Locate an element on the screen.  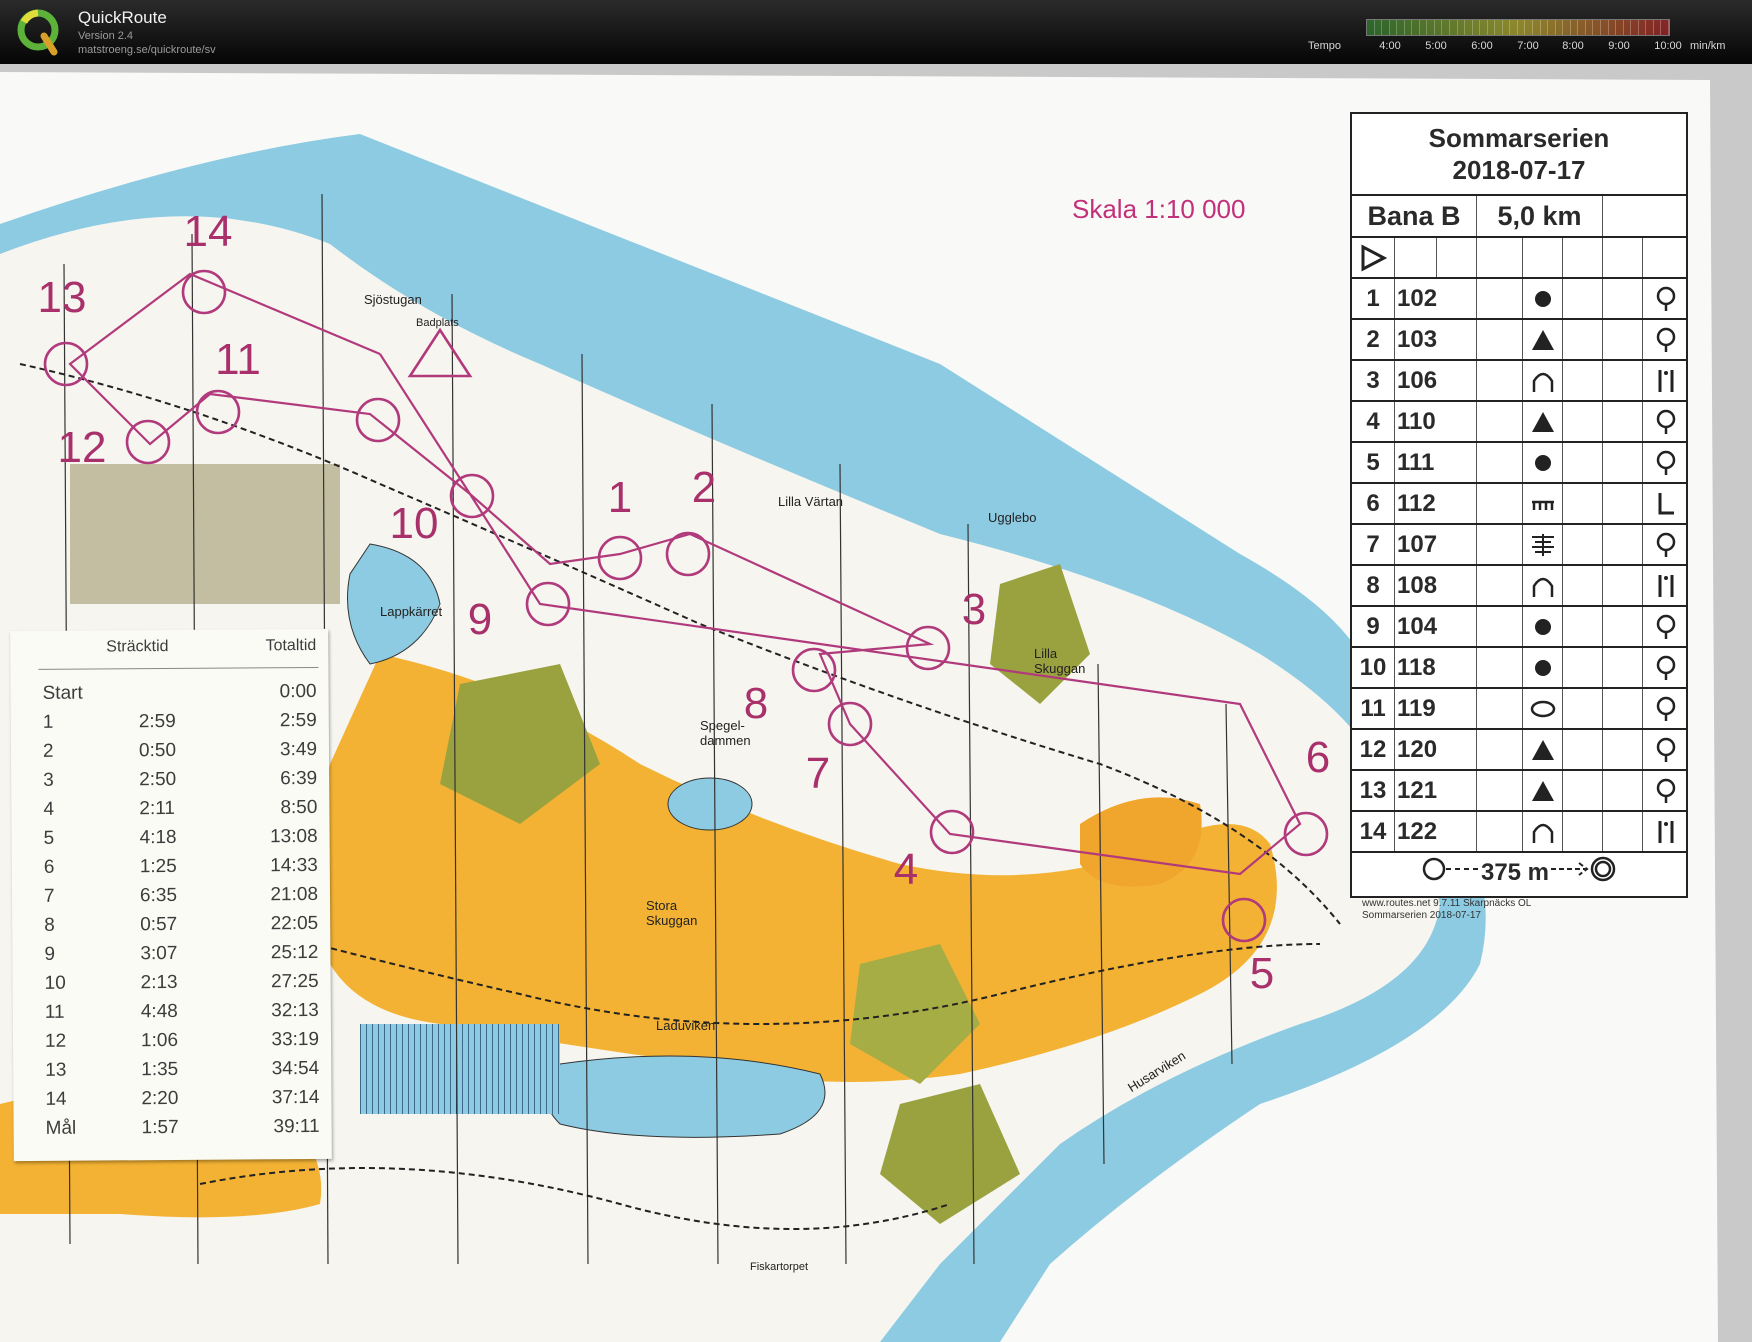
tempo-tick: 7:00 is located at coordinates (1528, 46).